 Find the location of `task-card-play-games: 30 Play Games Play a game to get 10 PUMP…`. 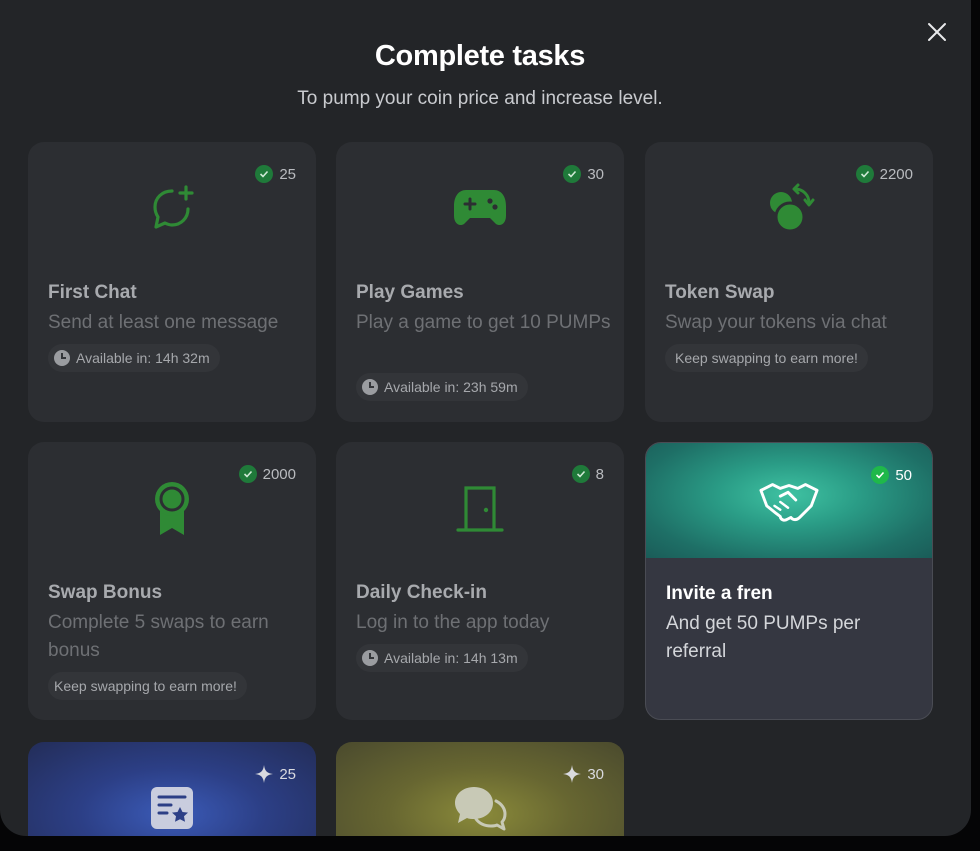

task-card-play-games: 30 Play Games Play a game to get 10 PUMP… is located at coordinates (480, 282).